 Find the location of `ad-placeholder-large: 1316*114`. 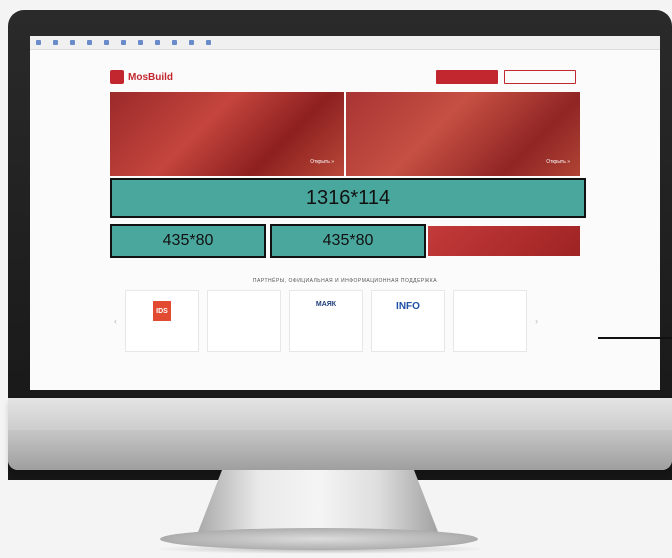

ad-placeholder-large: 1316*114 is located at coordinates (348, 198).